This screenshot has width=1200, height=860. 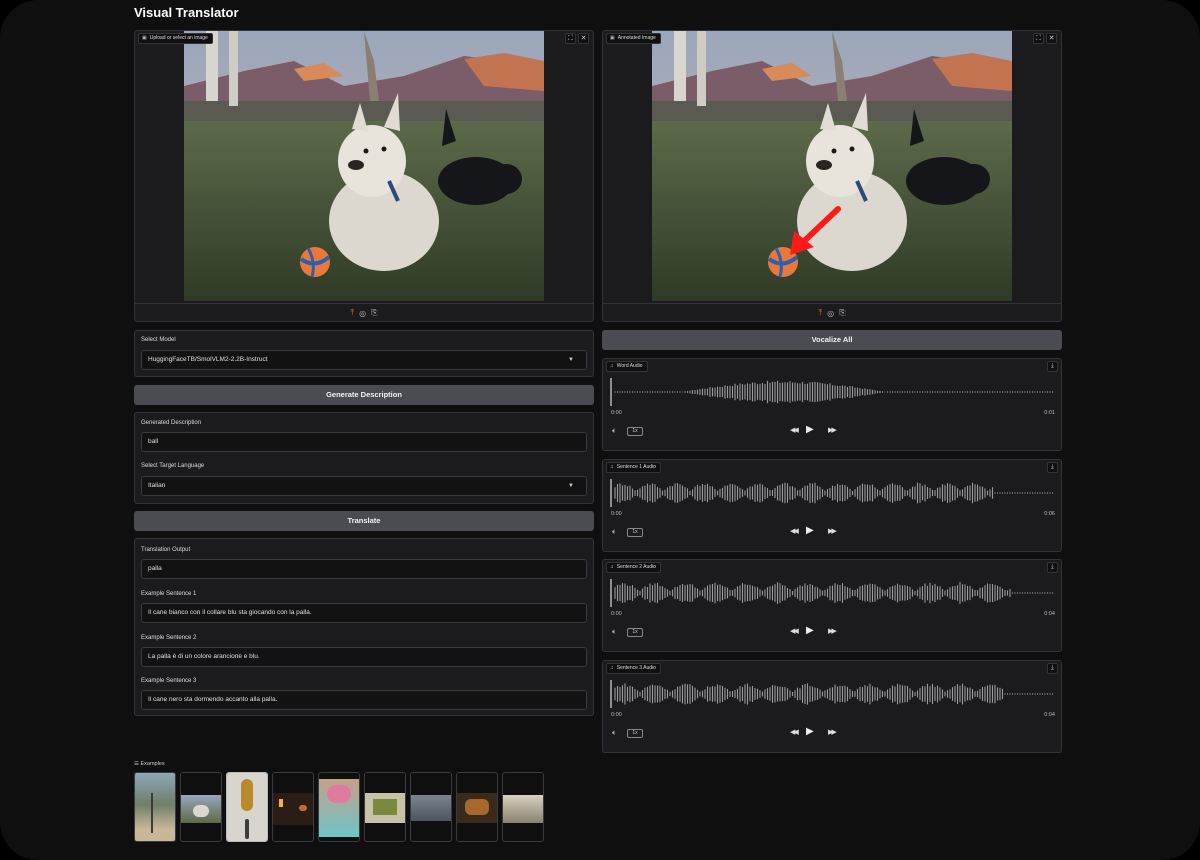 I want to click on translation-output-field: palla, so click(x=364, y=569).